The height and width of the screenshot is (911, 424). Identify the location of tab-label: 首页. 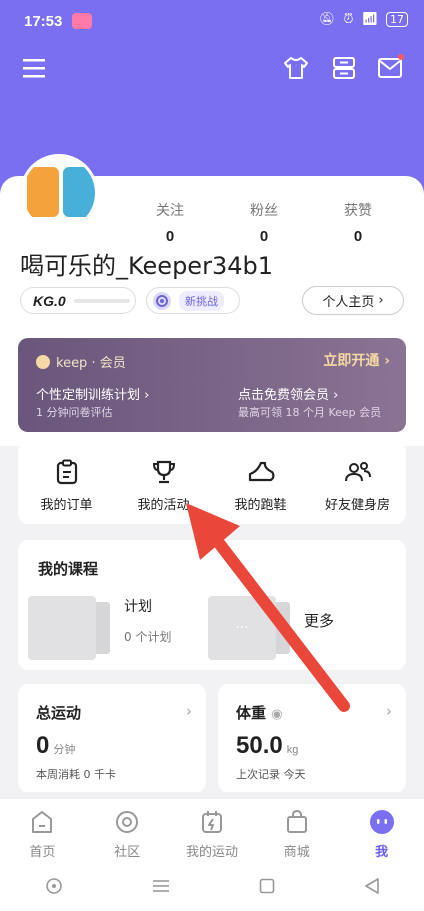
(42, 852).